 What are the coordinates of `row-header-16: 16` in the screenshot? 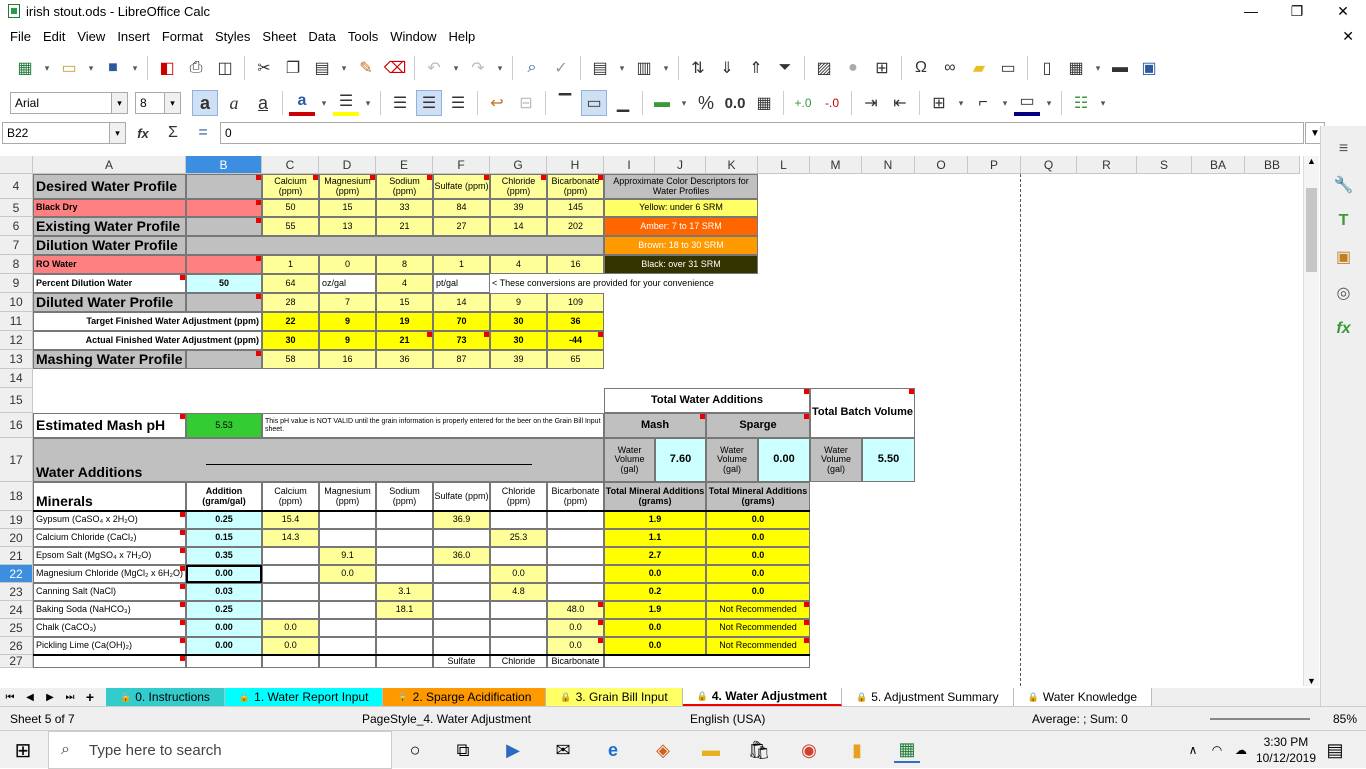 It's located at (16, 425).